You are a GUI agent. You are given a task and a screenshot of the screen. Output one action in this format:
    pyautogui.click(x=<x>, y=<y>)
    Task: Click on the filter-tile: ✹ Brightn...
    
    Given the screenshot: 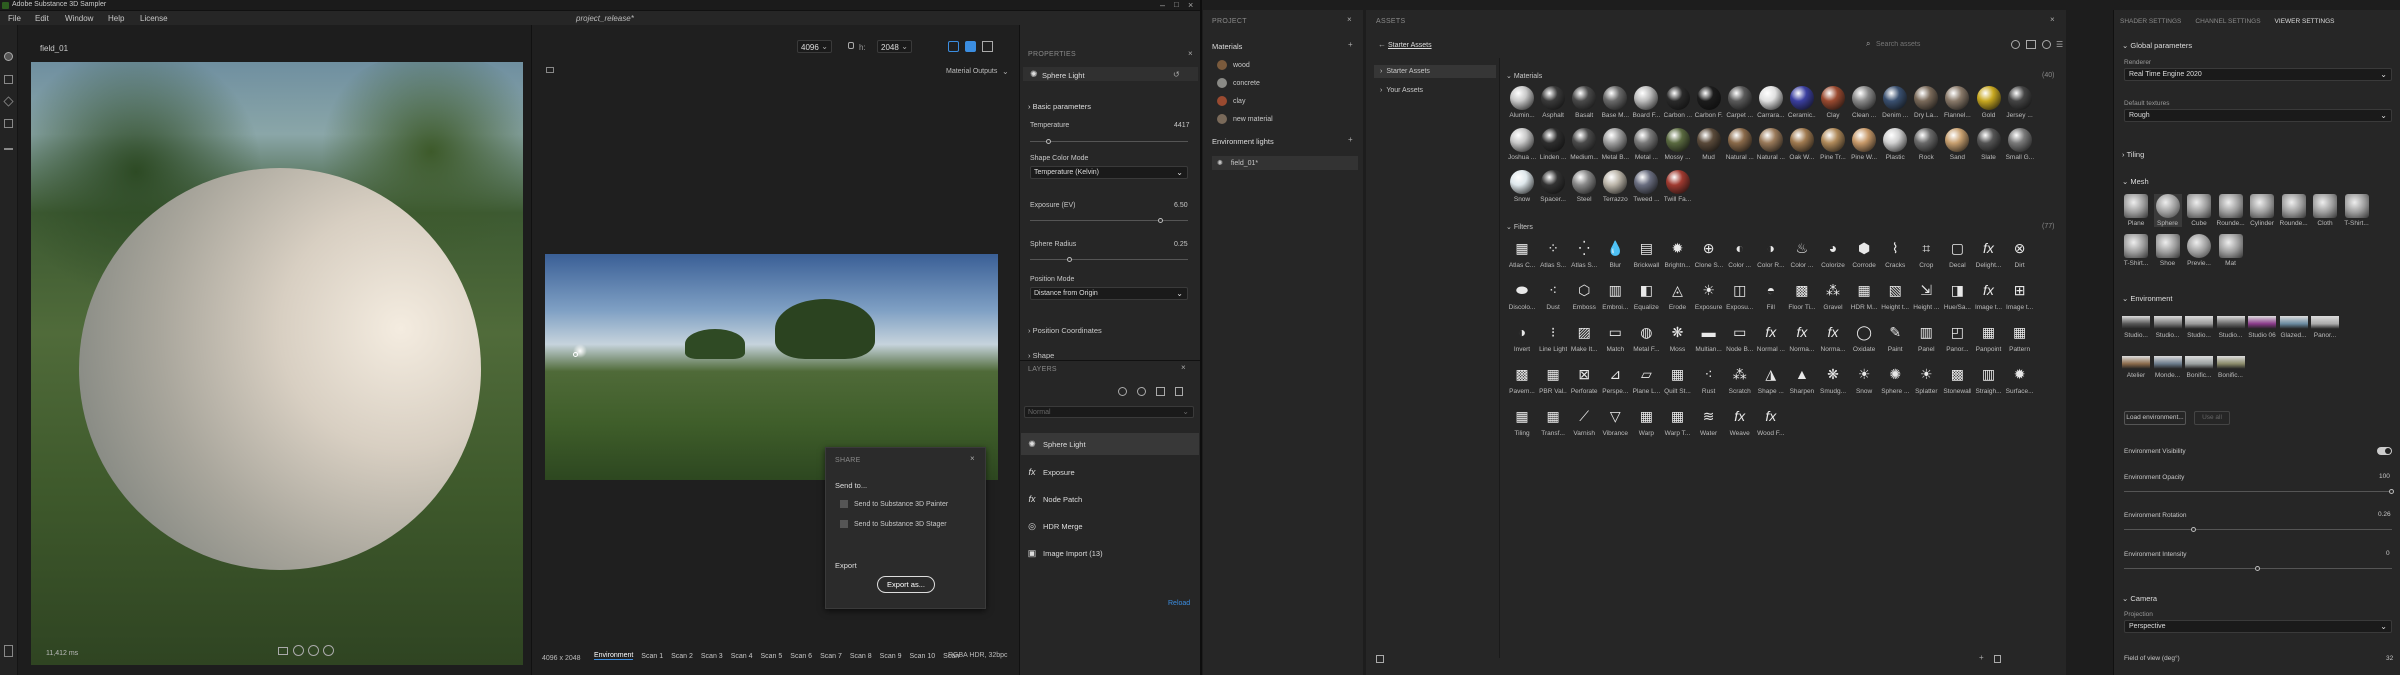 What is the action you would take?
    pyautogui.click(x=1678, y=253)
    